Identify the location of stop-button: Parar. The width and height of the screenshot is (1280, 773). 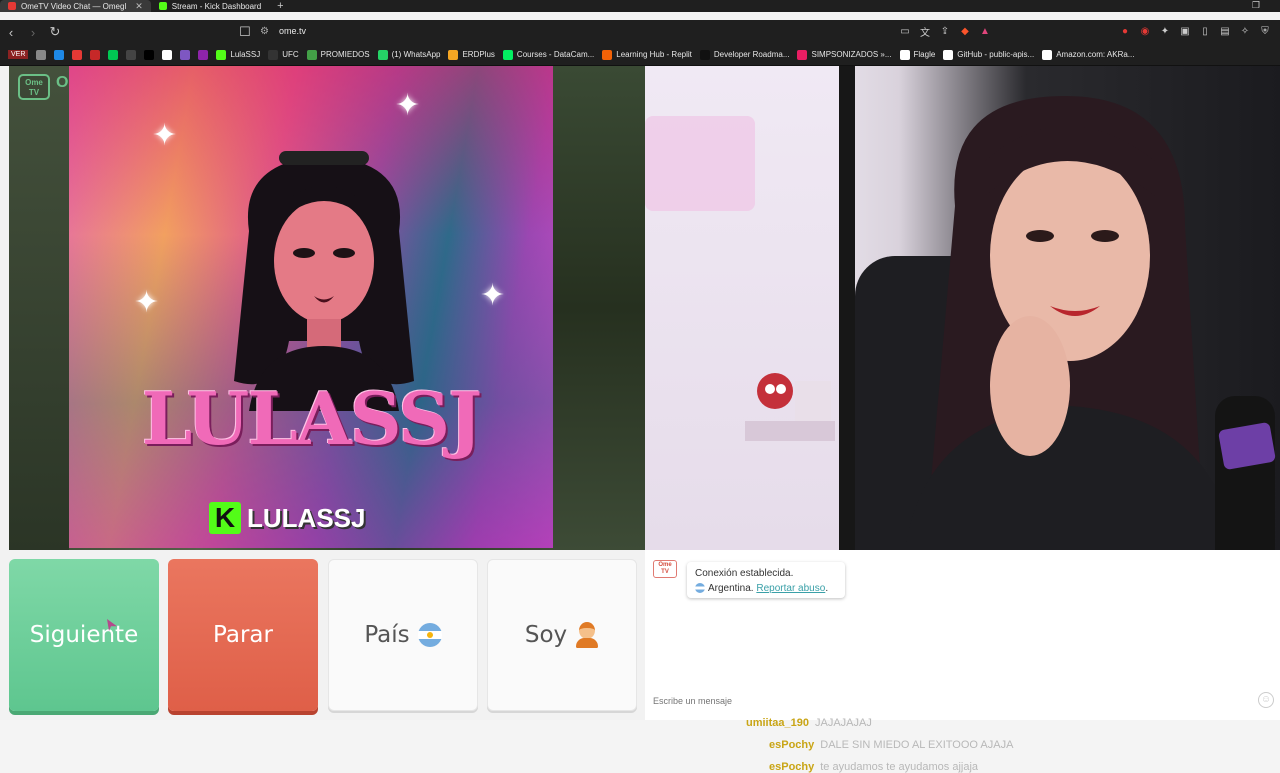
(243, 635).